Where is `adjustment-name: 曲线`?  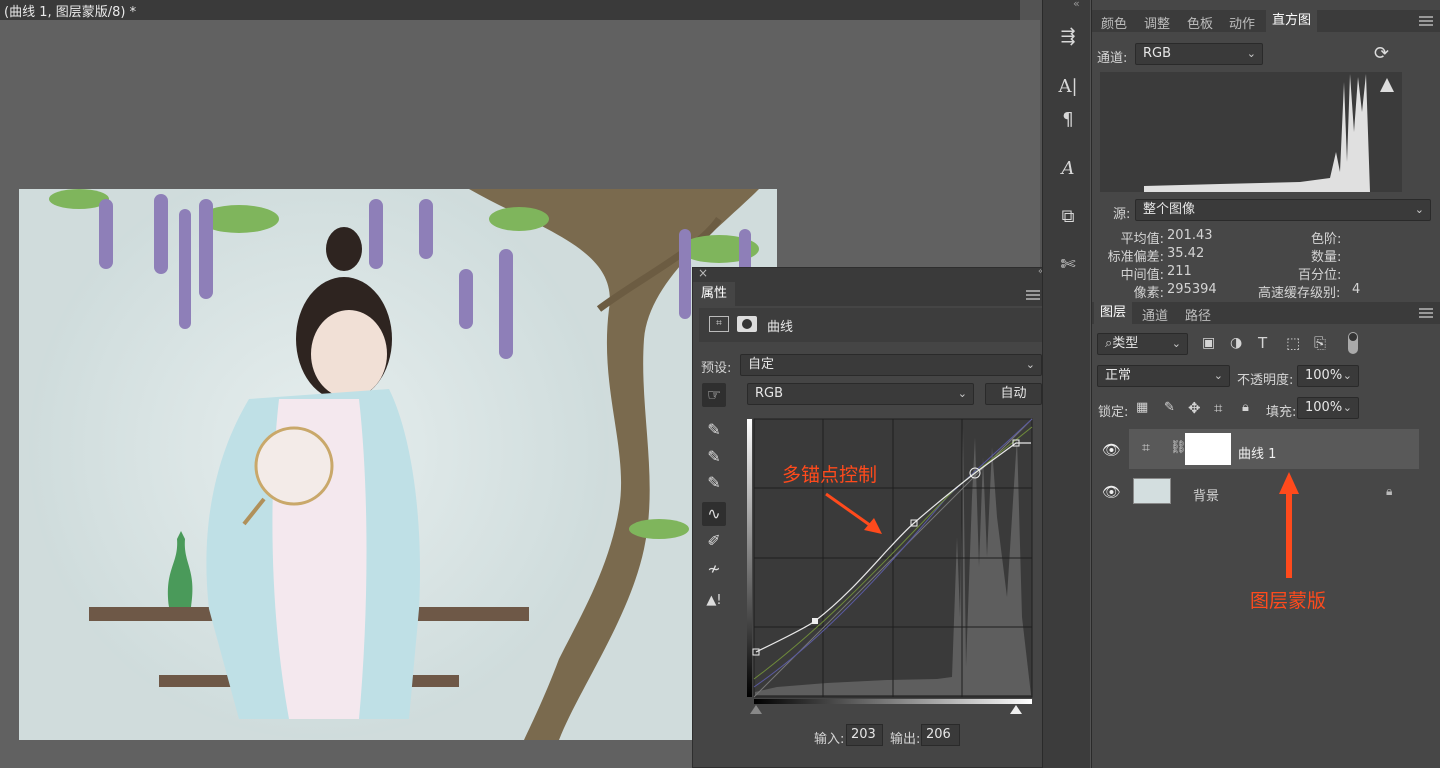 adjustment-name: 曲线 is located at coordinates (780, 327).